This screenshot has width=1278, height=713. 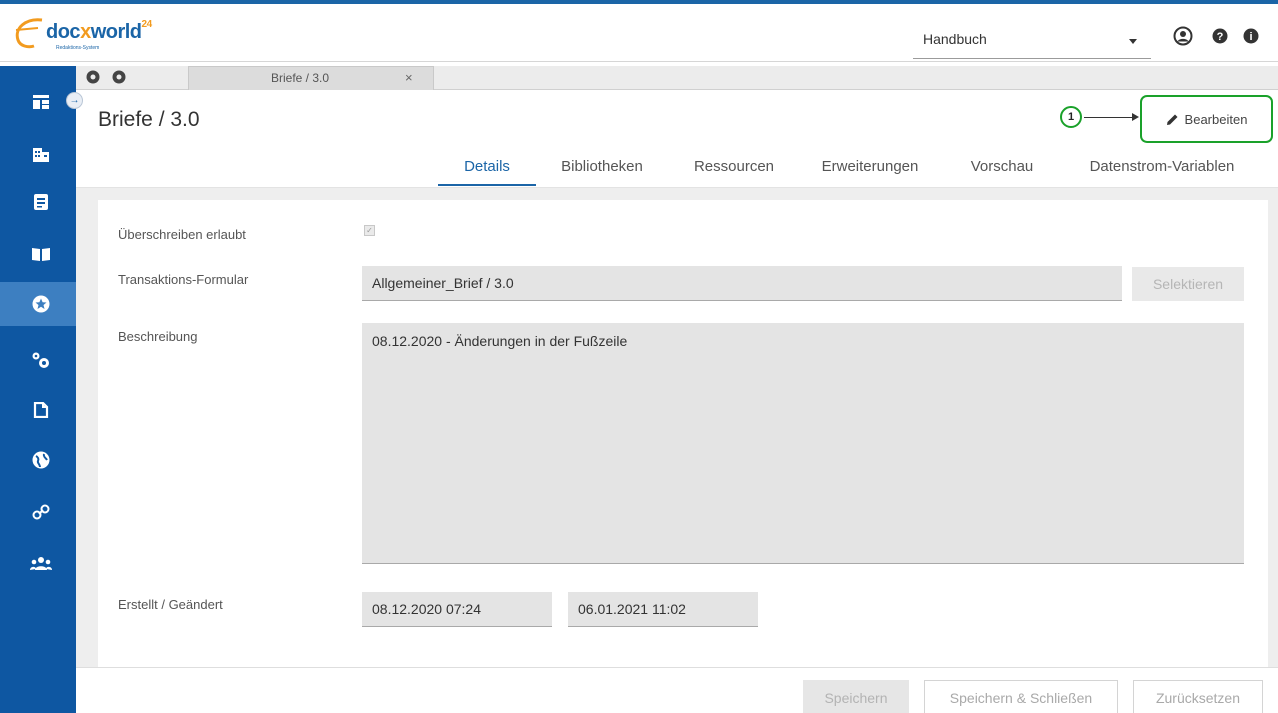 What do you see at coordinates (1188, 284) in the screenshot?
I see `select-button: Selektieren` at bounding box center [1188, 284].